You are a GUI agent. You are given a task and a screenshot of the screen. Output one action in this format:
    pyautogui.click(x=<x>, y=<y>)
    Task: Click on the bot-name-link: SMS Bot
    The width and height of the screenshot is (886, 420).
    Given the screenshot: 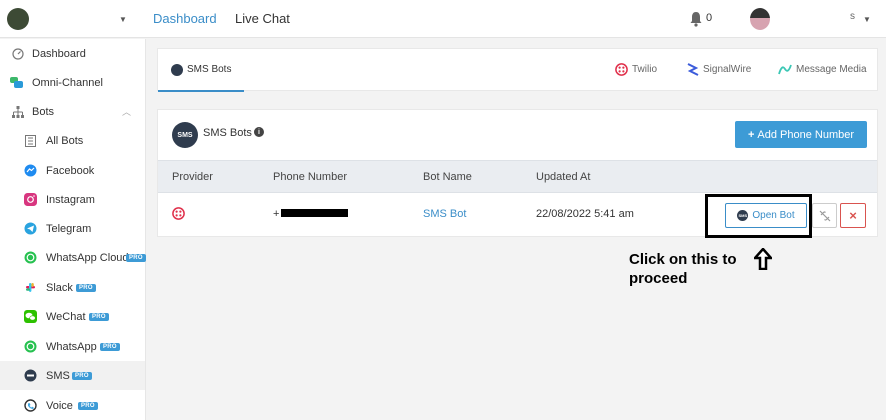 What is the action you would take?
    pyautogui.click(x=444, y=214)
    